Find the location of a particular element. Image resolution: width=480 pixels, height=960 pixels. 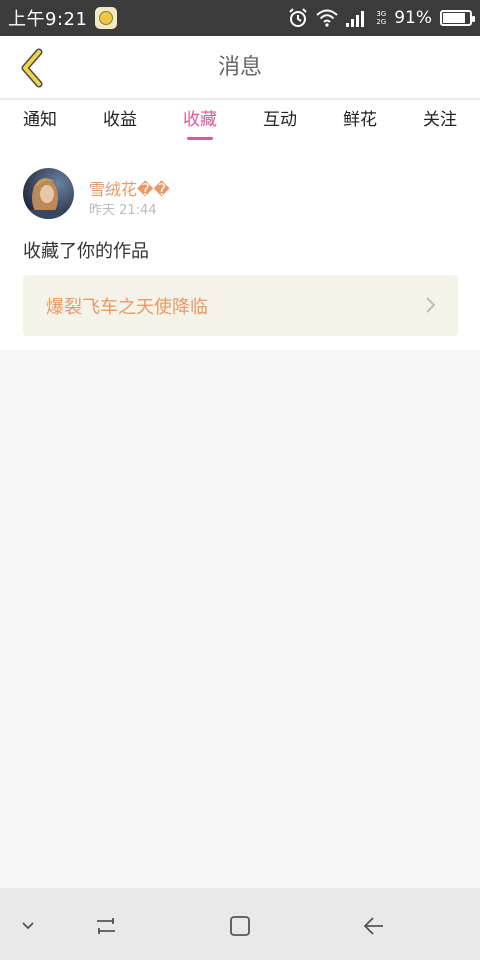

recent-apps-icon is located at coordinates (106, 926).